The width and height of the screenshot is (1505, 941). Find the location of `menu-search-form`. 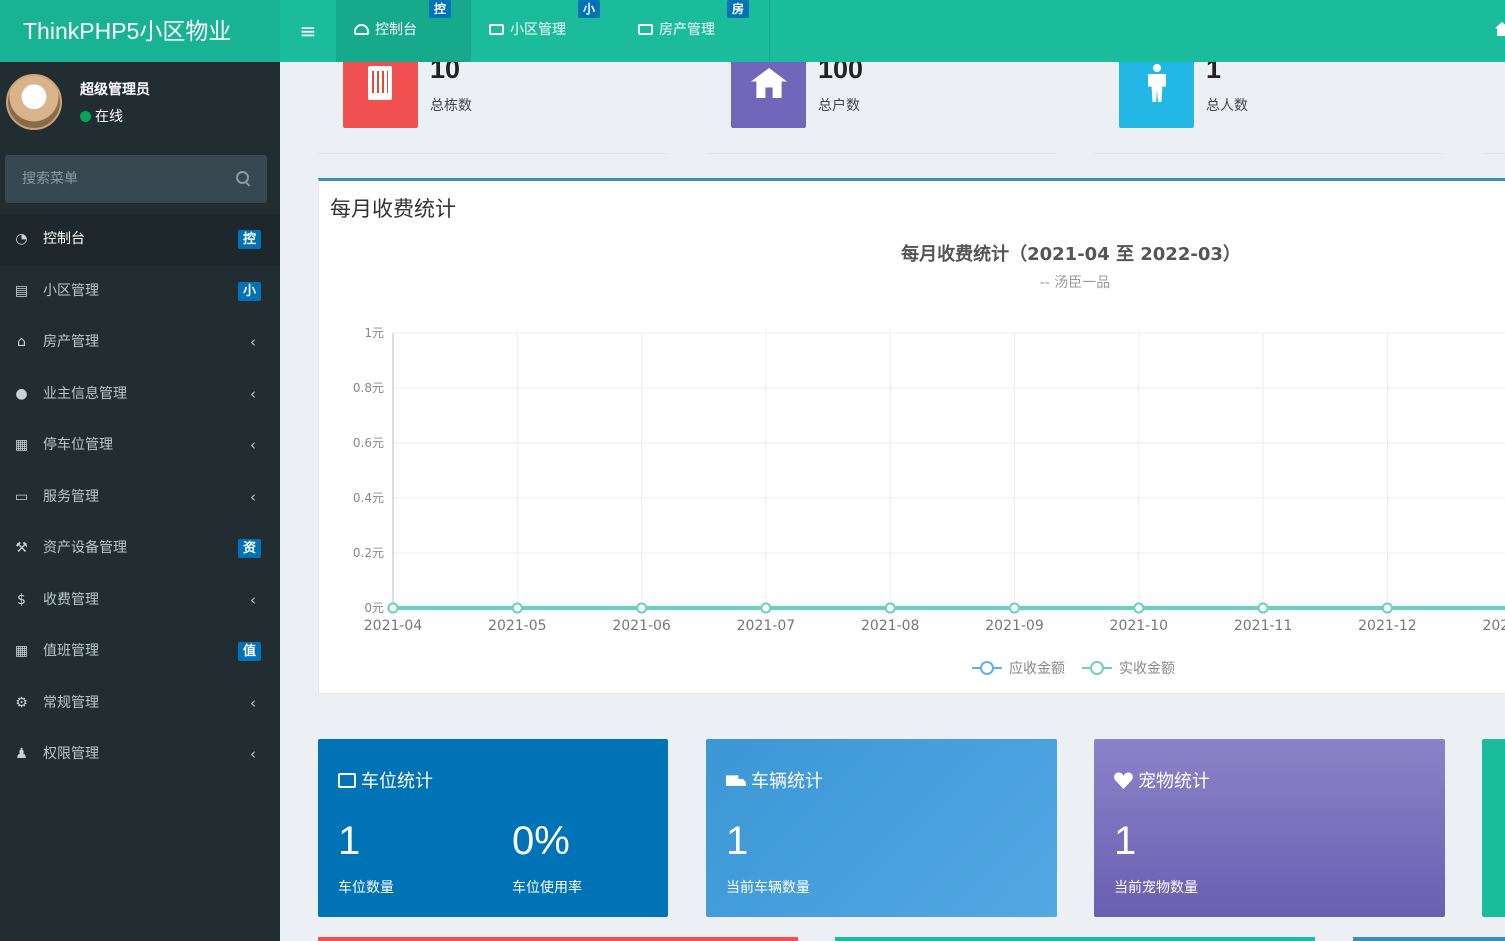

menu-search-form is located at coordinates (136, 179).